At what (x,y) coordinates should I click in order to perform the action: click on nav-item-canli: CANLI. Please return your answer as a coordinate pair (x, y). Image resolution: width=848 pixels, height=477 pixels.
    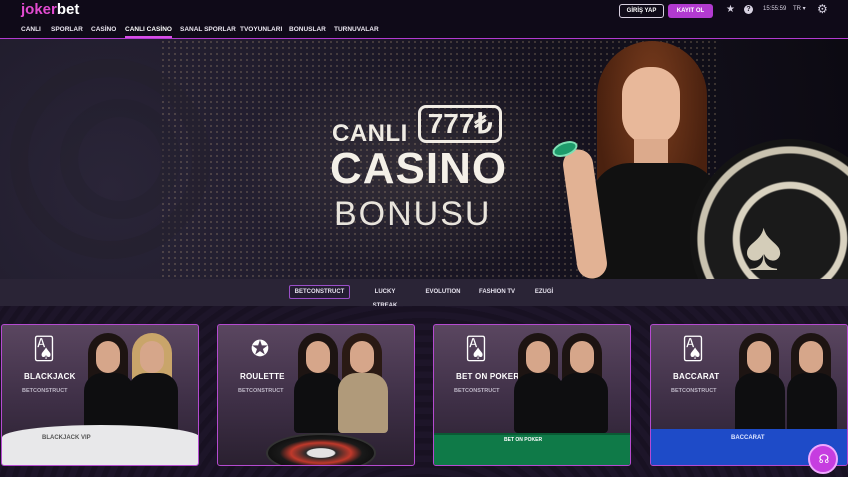
    Looking at the image, I should click on (31, 29).